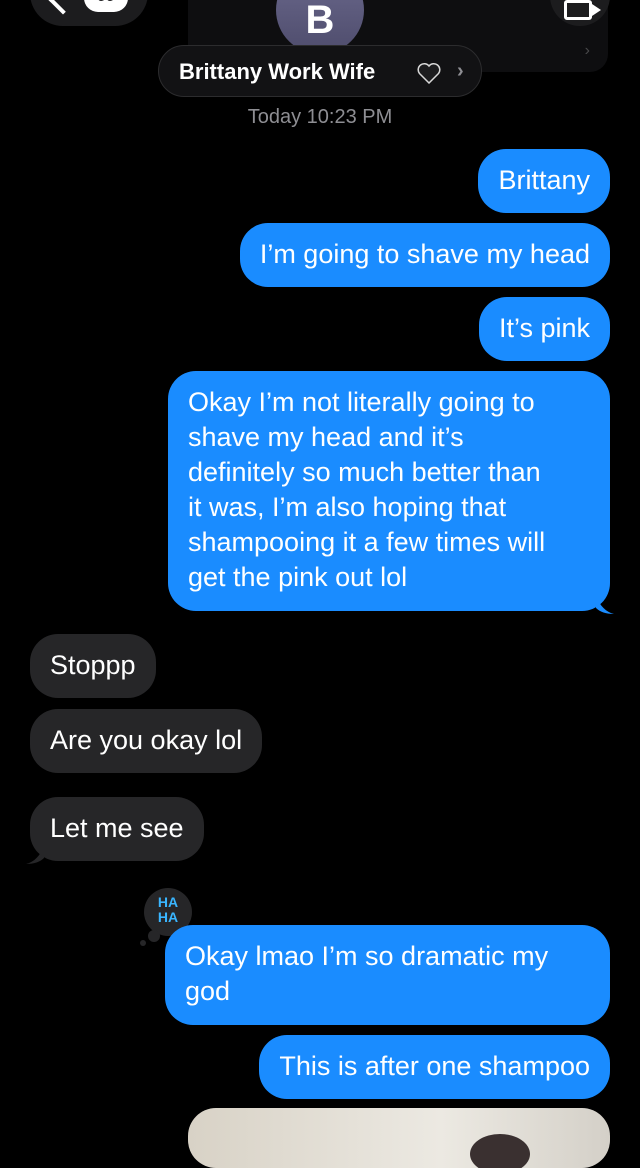 The width and height of the screenshot is (640, 1168). What do you see at coordinates (146, 741) in the screenshot?
I see `message-bubble-incoming: Are you okay lol` at bounding box center [146, 741].